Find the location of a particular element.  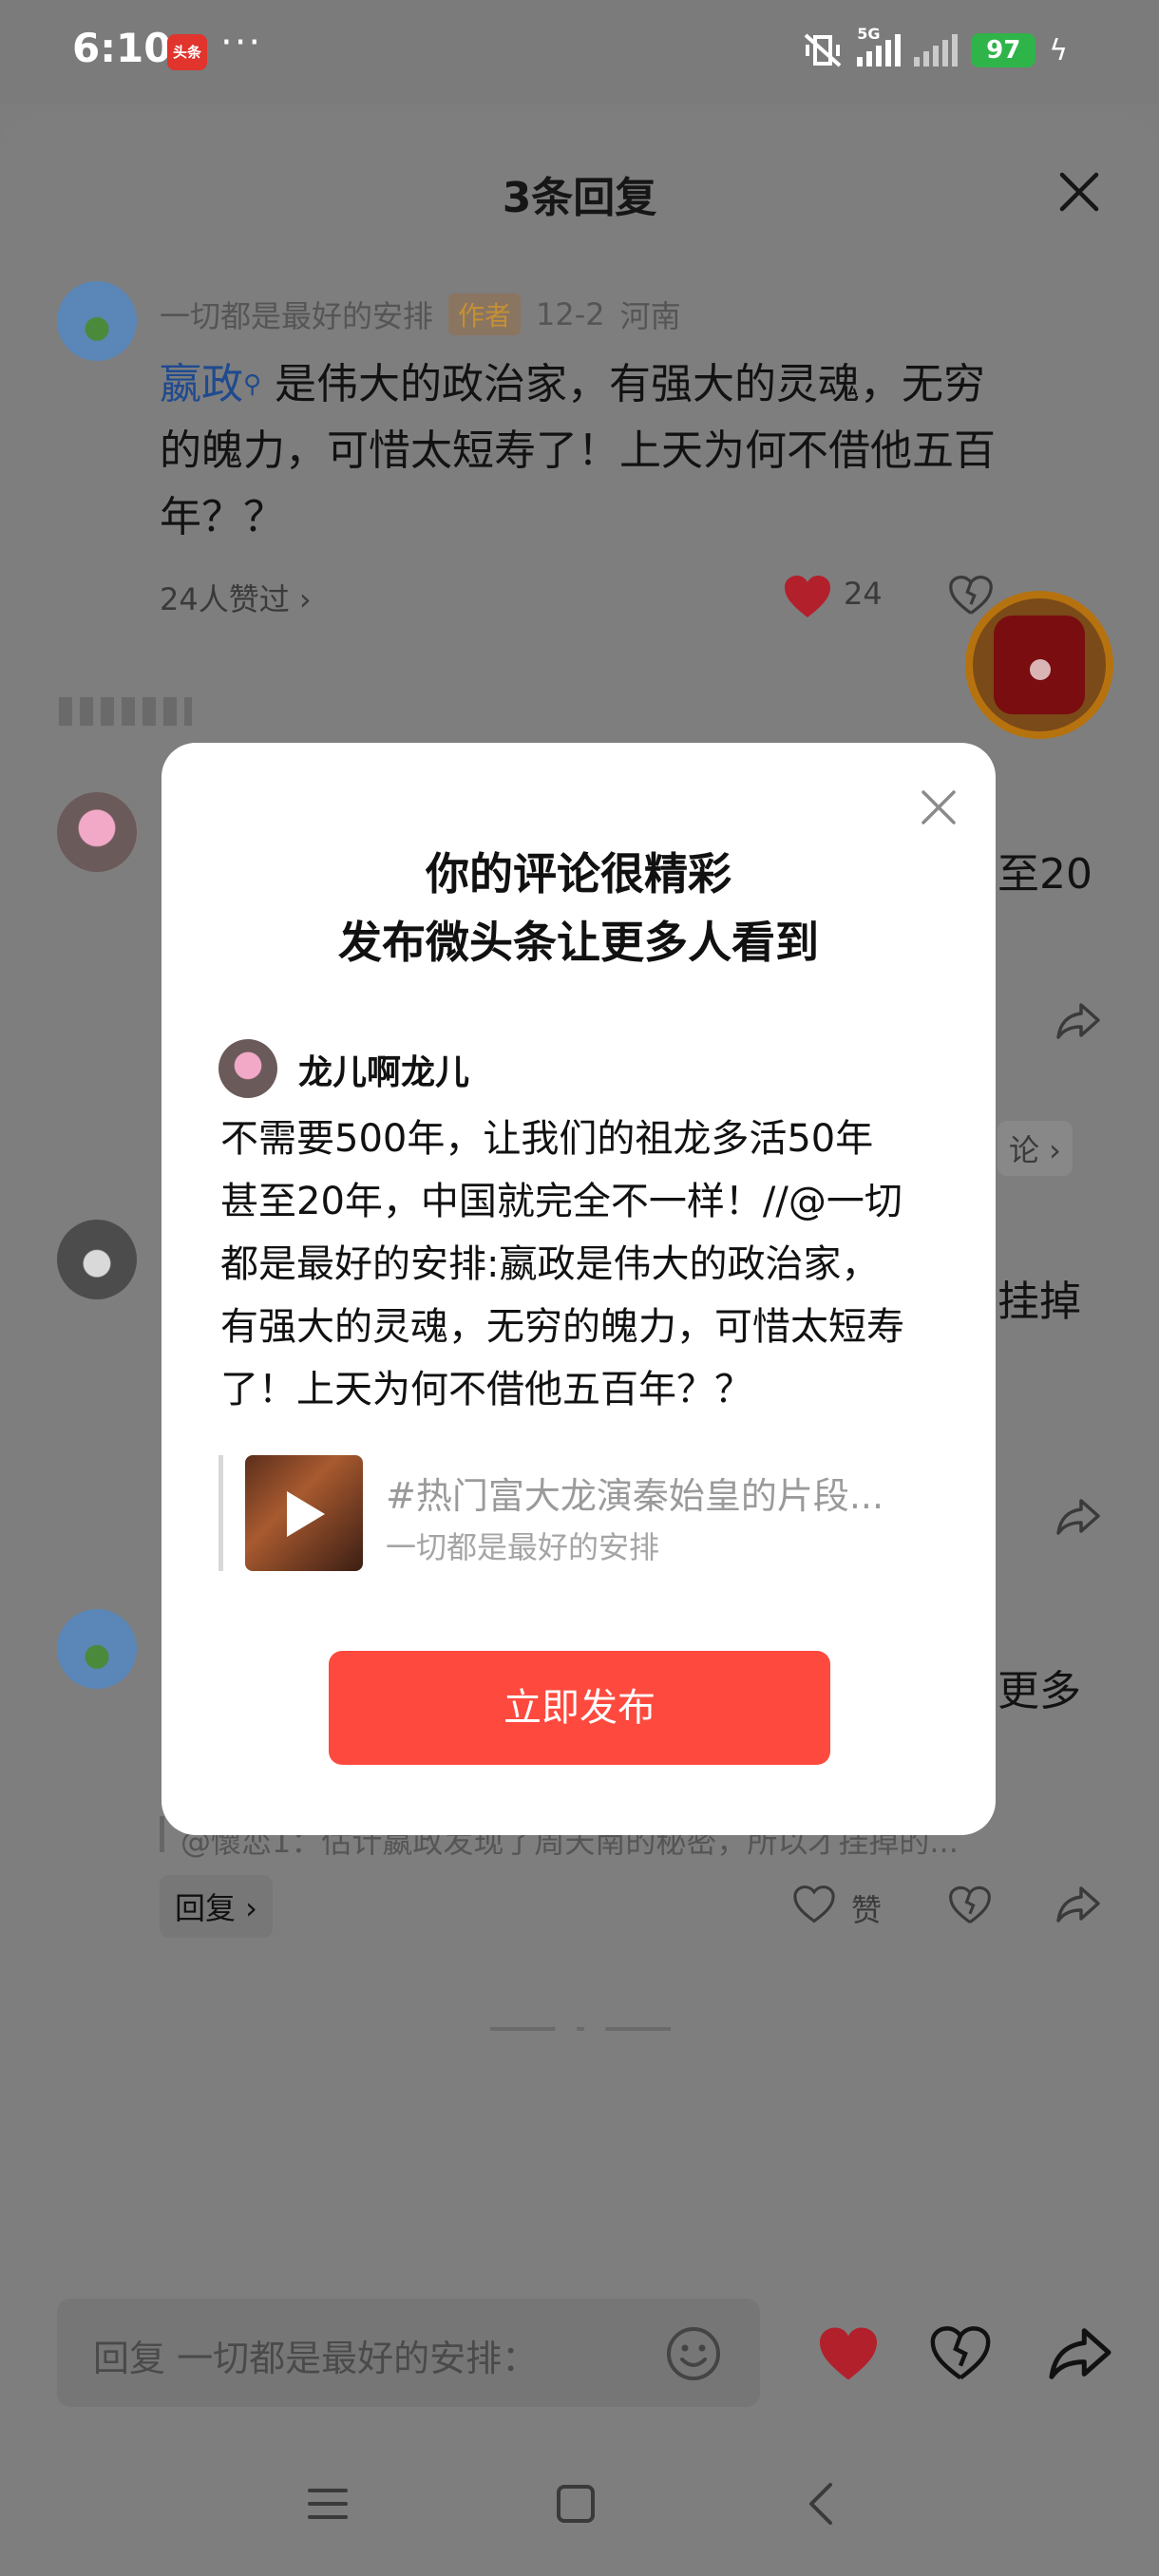

quoted-video-author: 一切都是最好的安排 is located at coordinates (523, 1547).